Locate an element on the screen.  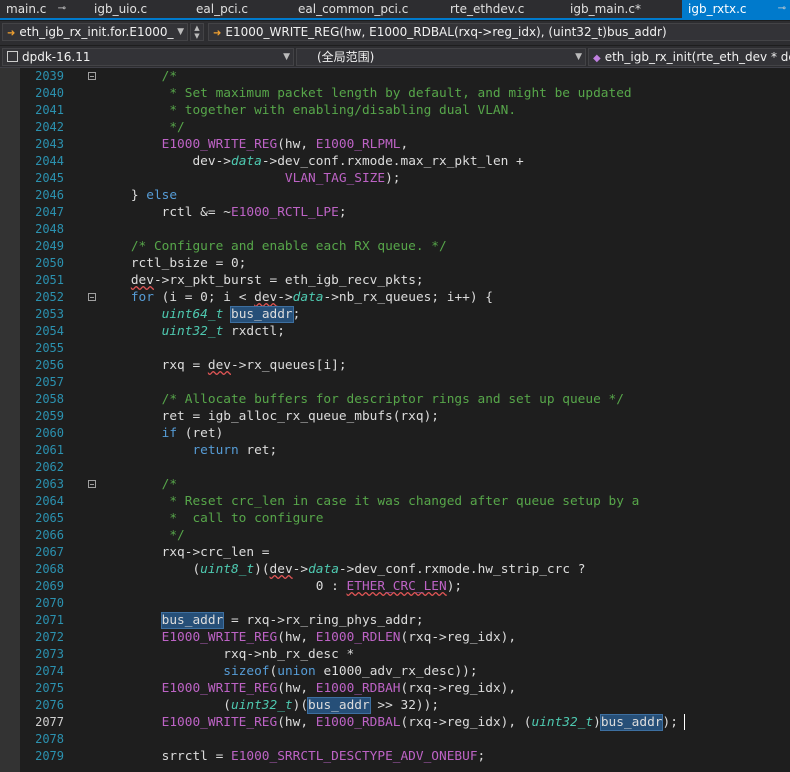
code-line: 0 : ETHER_CRC_LEN); is located at coordinates (445, 586).